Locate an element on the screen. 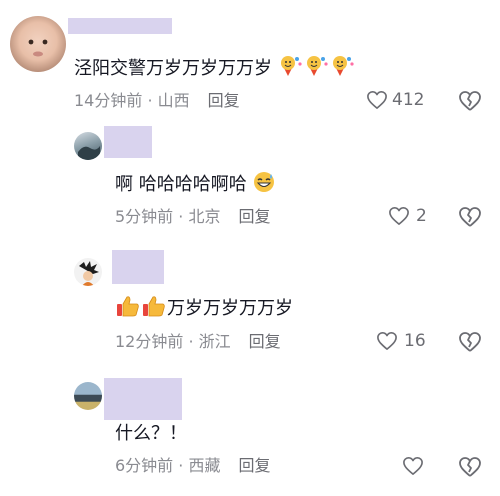 This screenshot has width=500, height=496. comment-text: 啊 哈哈哈哈啊哈 is located at coordinates (195, 185).